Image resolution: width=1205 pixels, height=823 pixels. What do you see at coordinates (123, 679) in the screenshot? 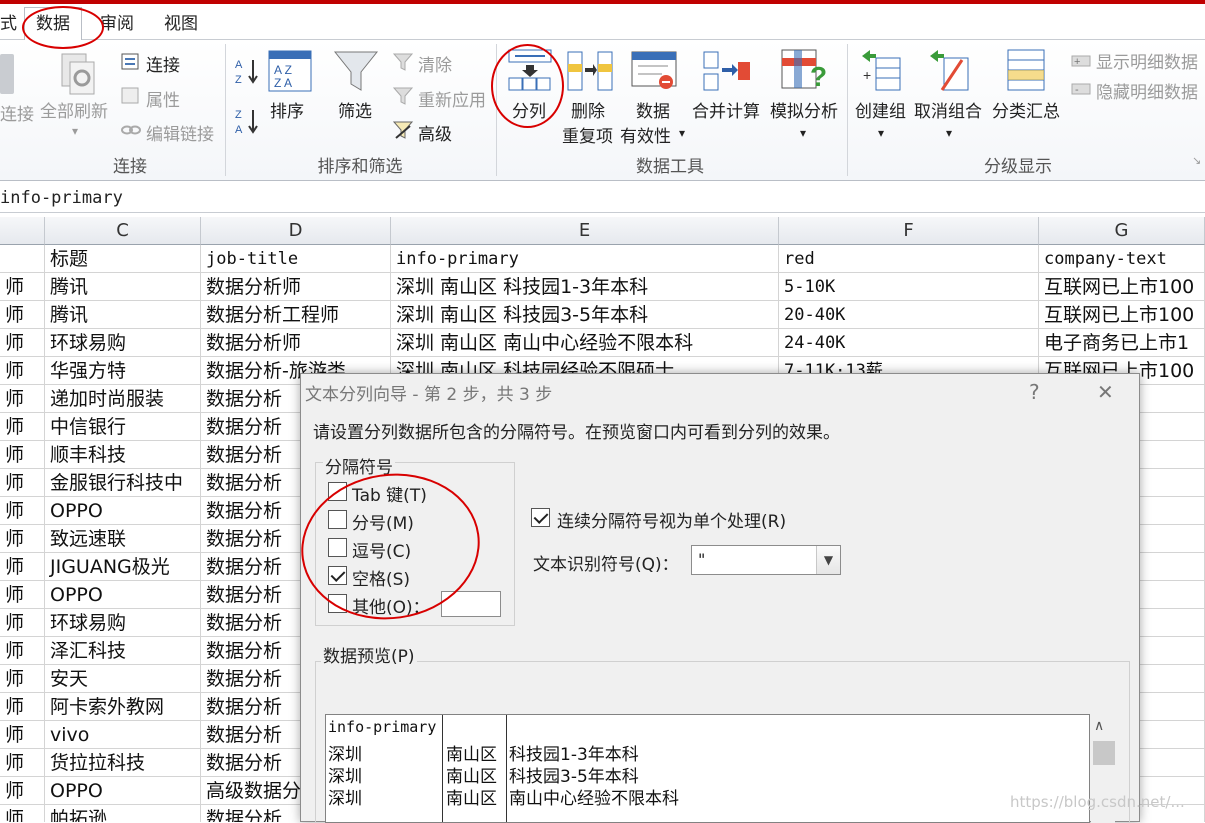
I see `table-cell: 安天` at bounding box center [123, 679].